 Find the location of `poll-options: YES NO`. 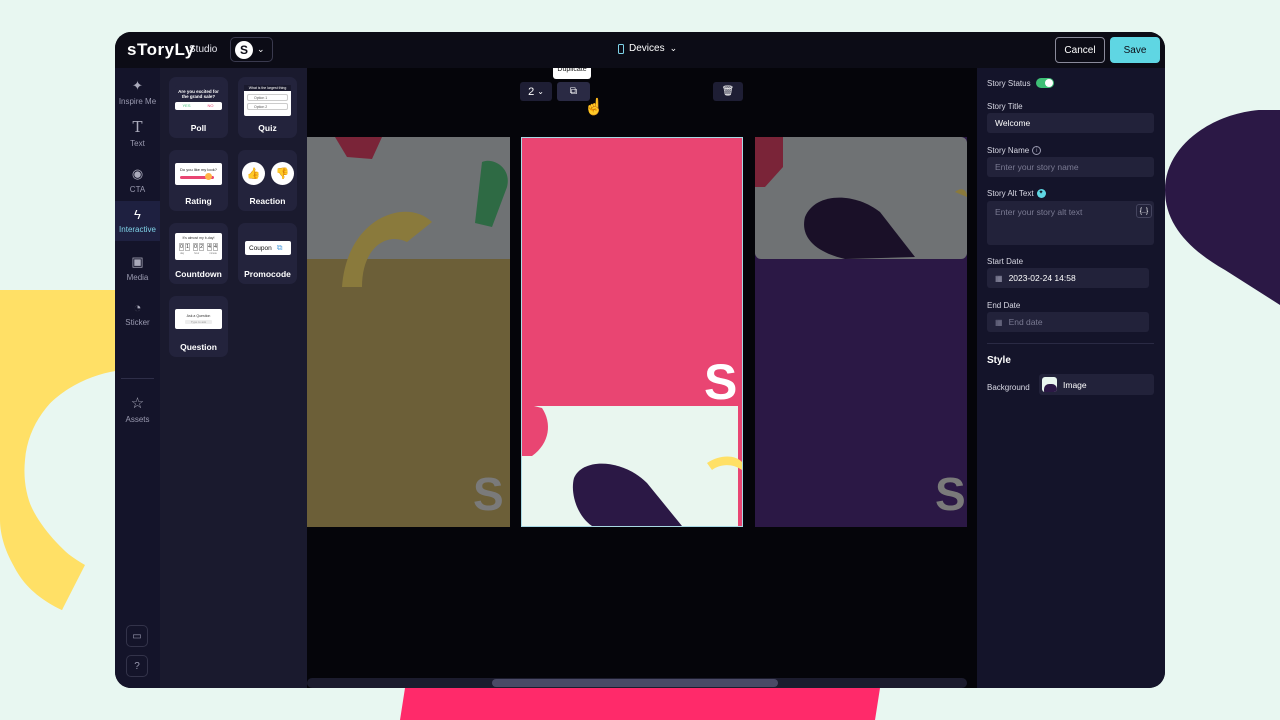

poll-options: YES NO is located at coordinates (198, 106).